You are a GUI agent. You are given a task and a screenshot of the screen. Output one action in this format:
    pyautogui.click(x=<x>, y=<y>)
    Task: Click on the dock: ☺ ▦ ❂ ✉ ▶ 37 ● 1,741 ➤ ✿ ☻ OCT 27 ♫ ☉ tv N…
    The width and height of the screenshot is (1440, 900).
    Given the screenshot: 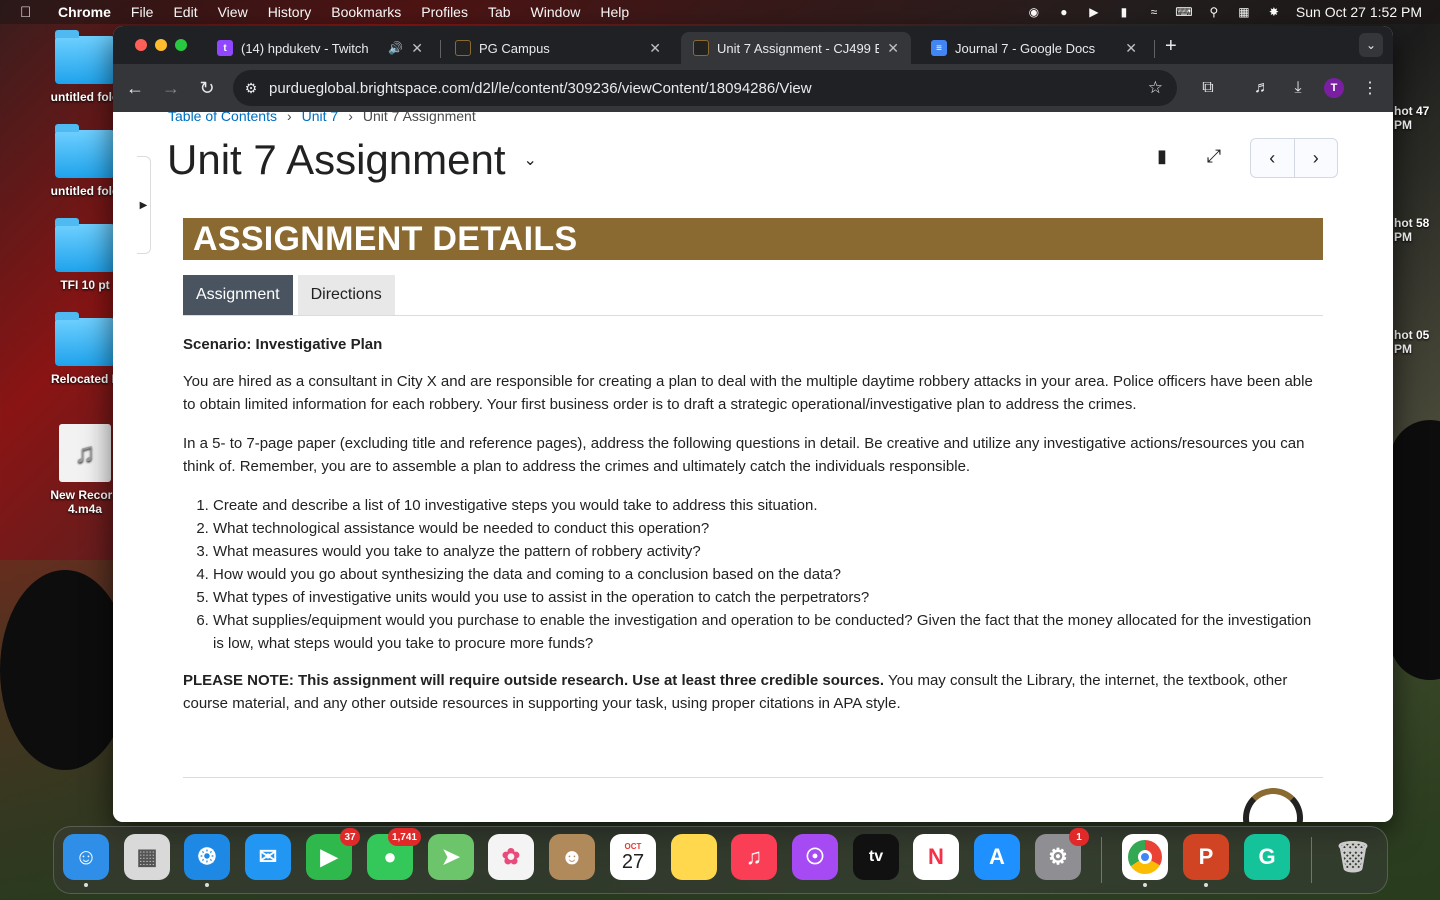 What is the action you would take?
    pyautogui.click(x=720, y=860)
    